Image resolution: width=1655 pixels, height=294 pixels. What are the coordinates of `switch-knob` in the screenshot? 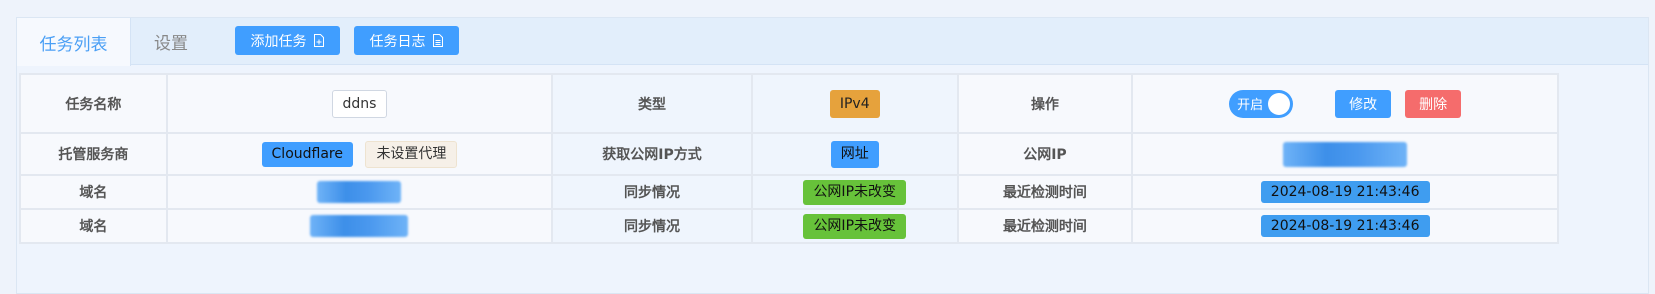 It's located at (1279, 103).